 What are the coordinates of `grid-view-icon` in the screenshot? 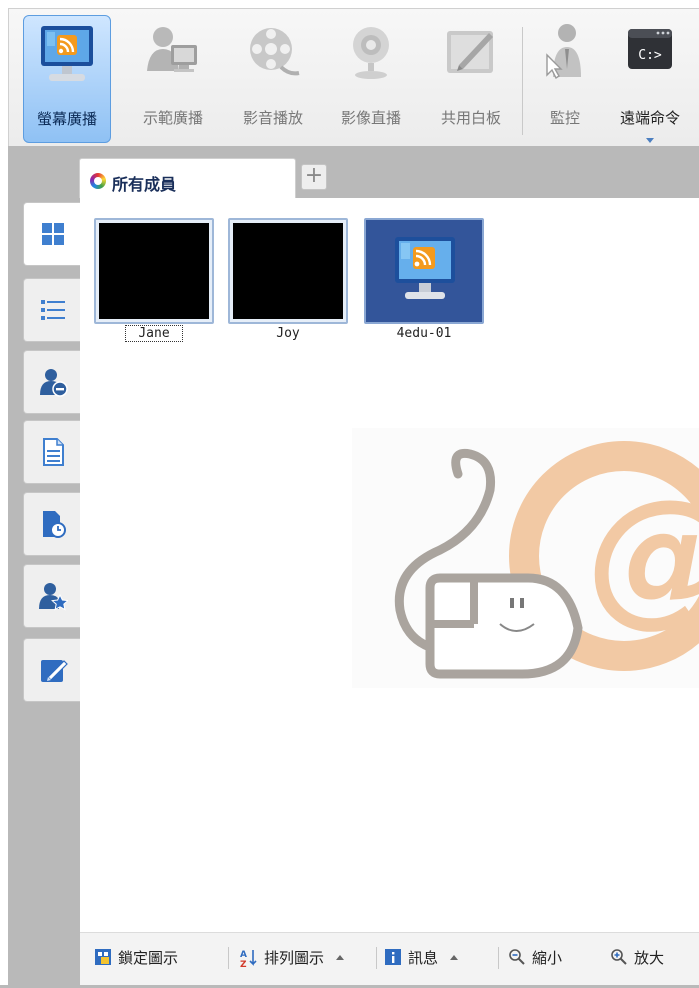 It's located at (53, 234).